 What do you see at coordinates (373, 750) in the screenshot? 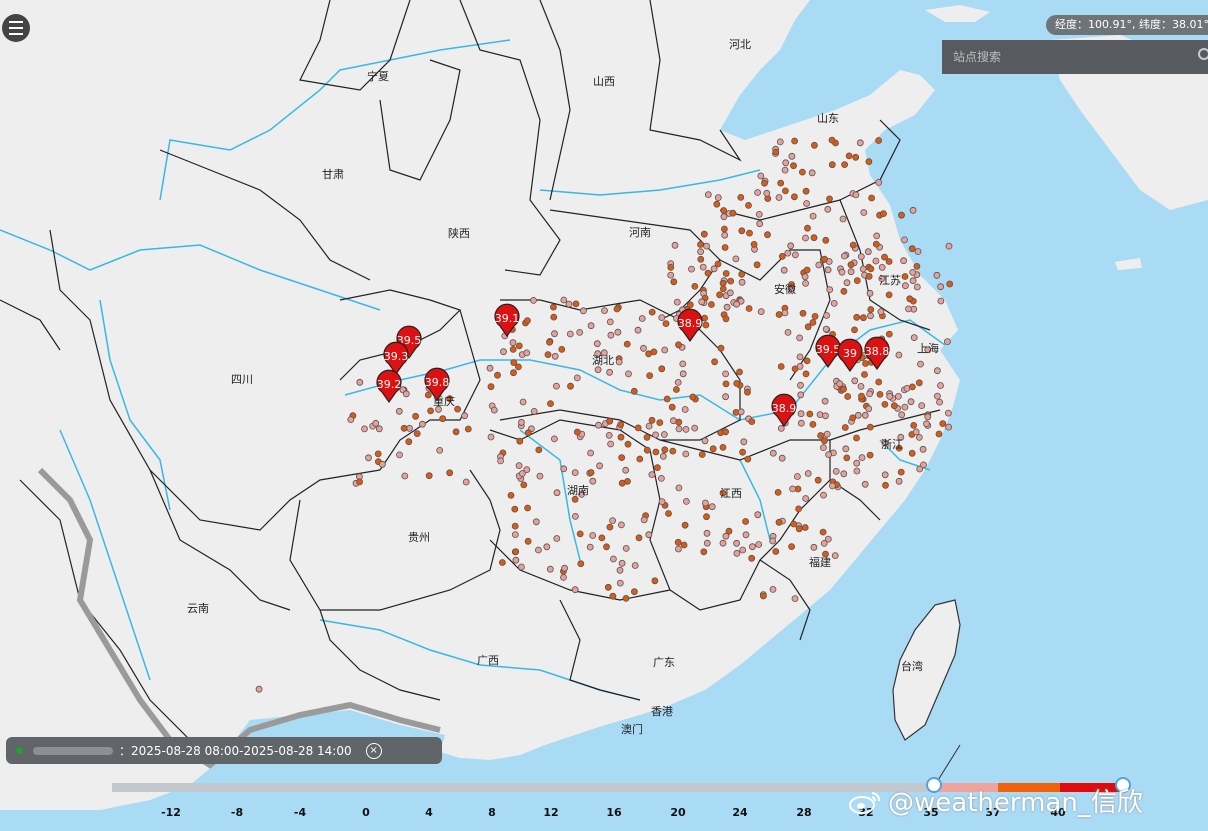
I see `close-icon: ×` at bounding box center [373, 750].